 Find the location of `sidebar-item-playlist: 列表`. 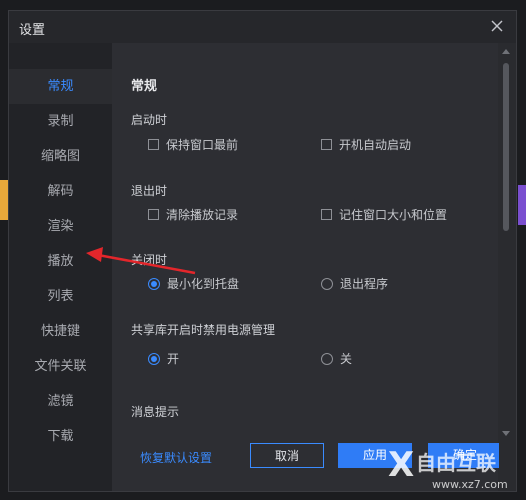

sidebar-item-playlist: 列表 is located at coordinates (60, 296).